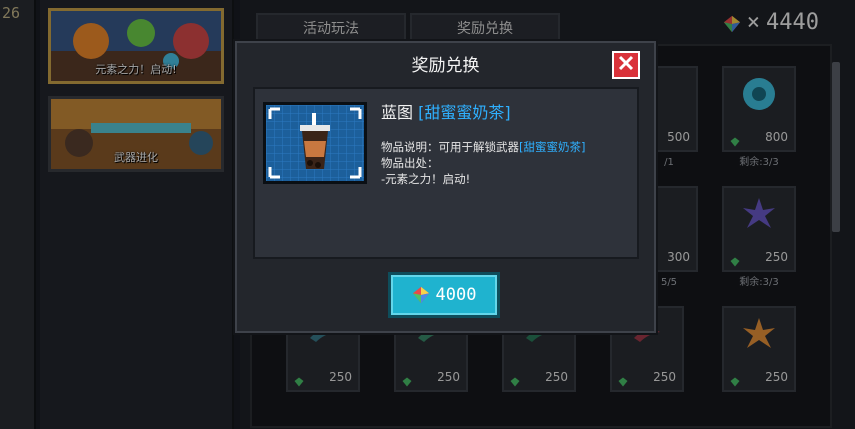 The image size is (855, 429). I want to click on source-value: -元素之力！启动!, so click(426, 179).